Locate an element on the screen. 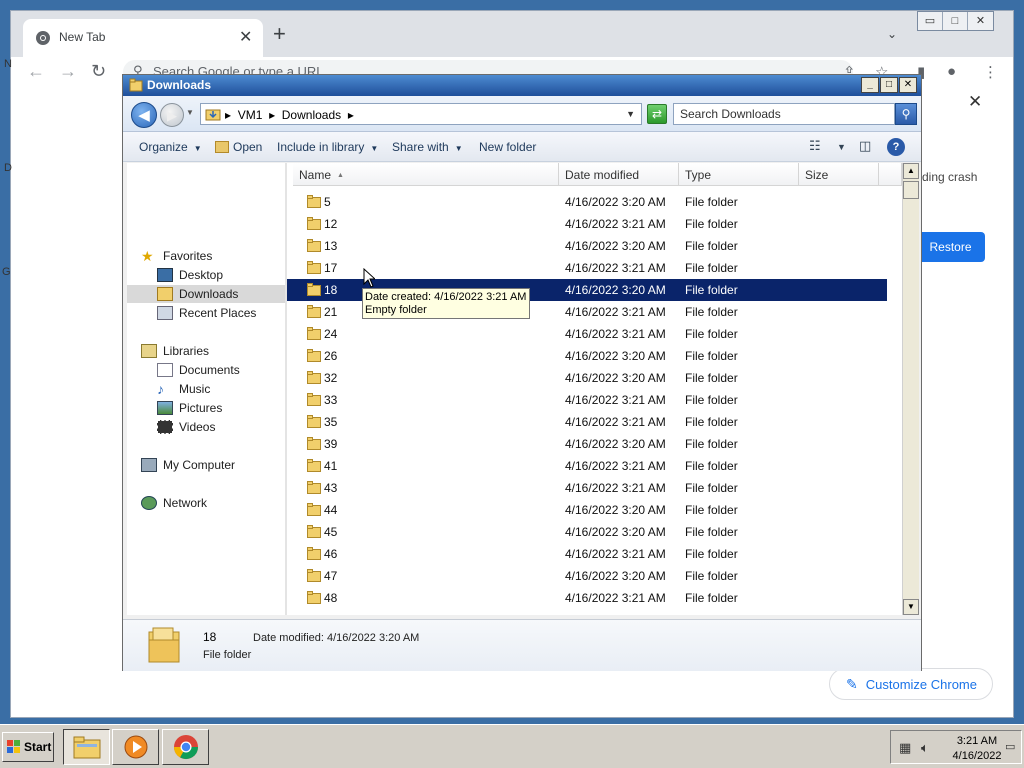 Image resolution: width=1024 pixels, height=768 pixels. tab-search-icon: ⌄ is located at coordinates (892, 34).